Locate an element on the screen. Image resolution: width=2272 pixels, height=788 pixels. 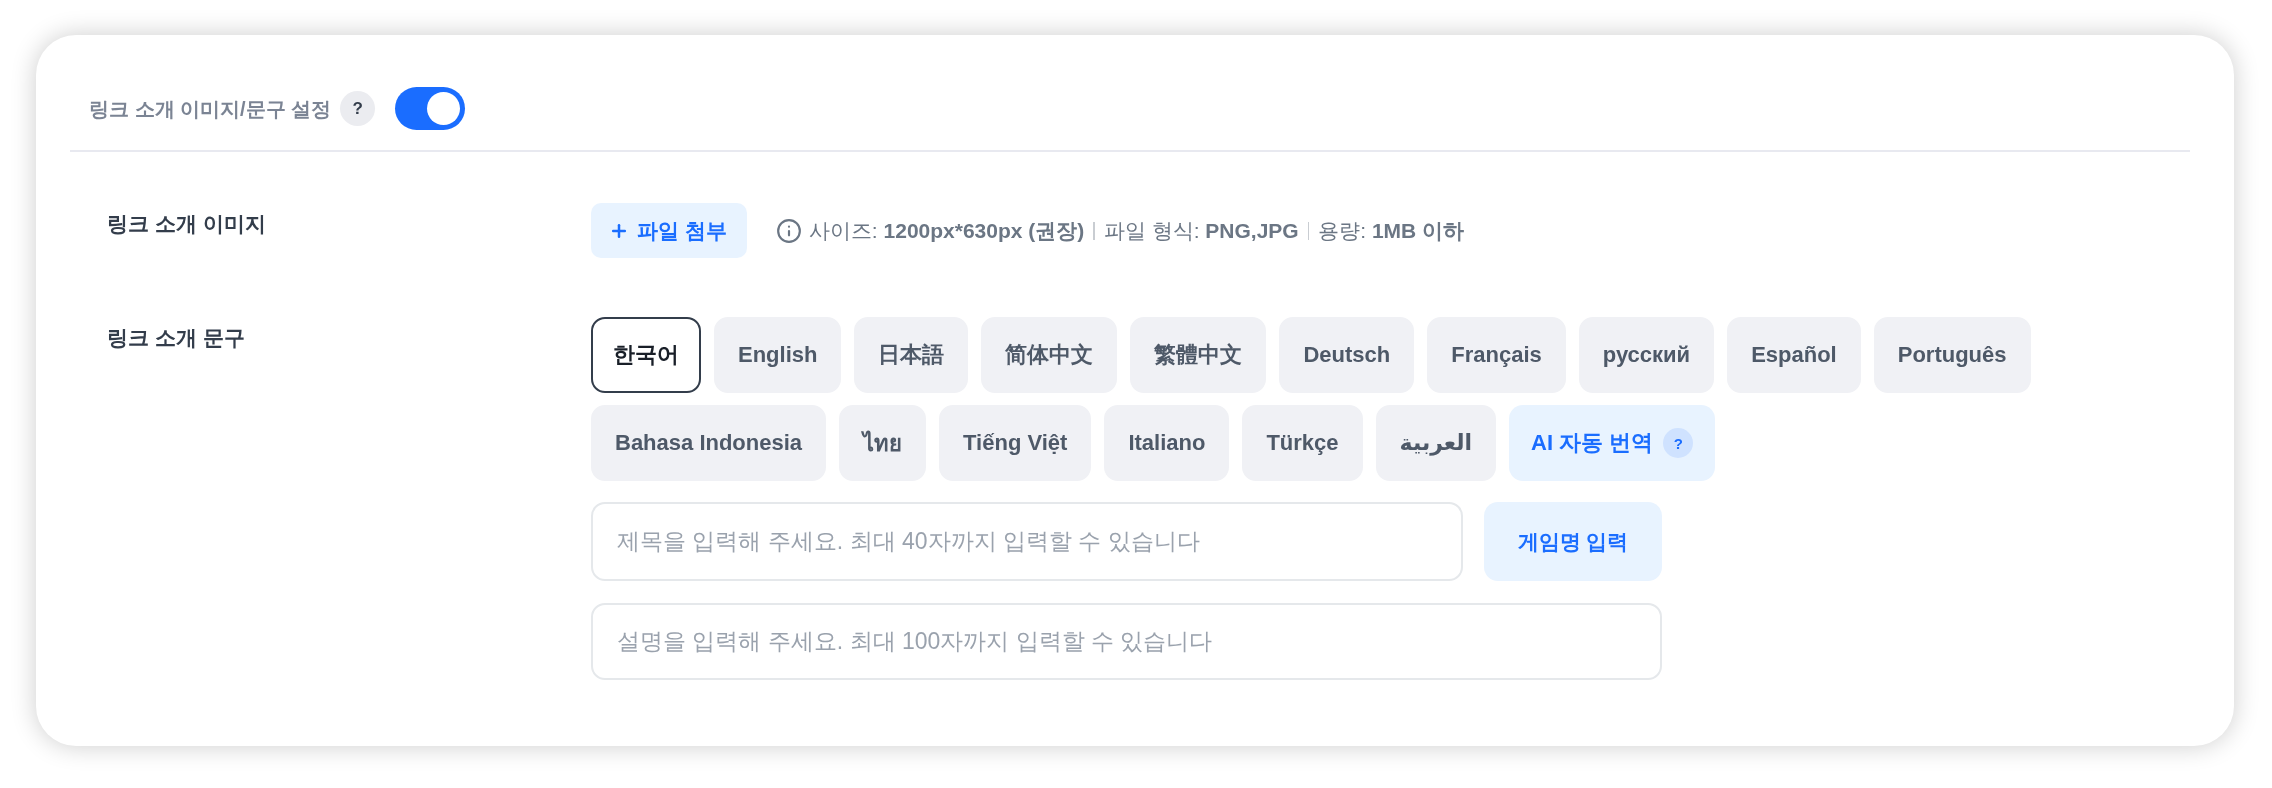
spec-text: 용량: 1MB 이하 is located at coordinates (1391, 230).